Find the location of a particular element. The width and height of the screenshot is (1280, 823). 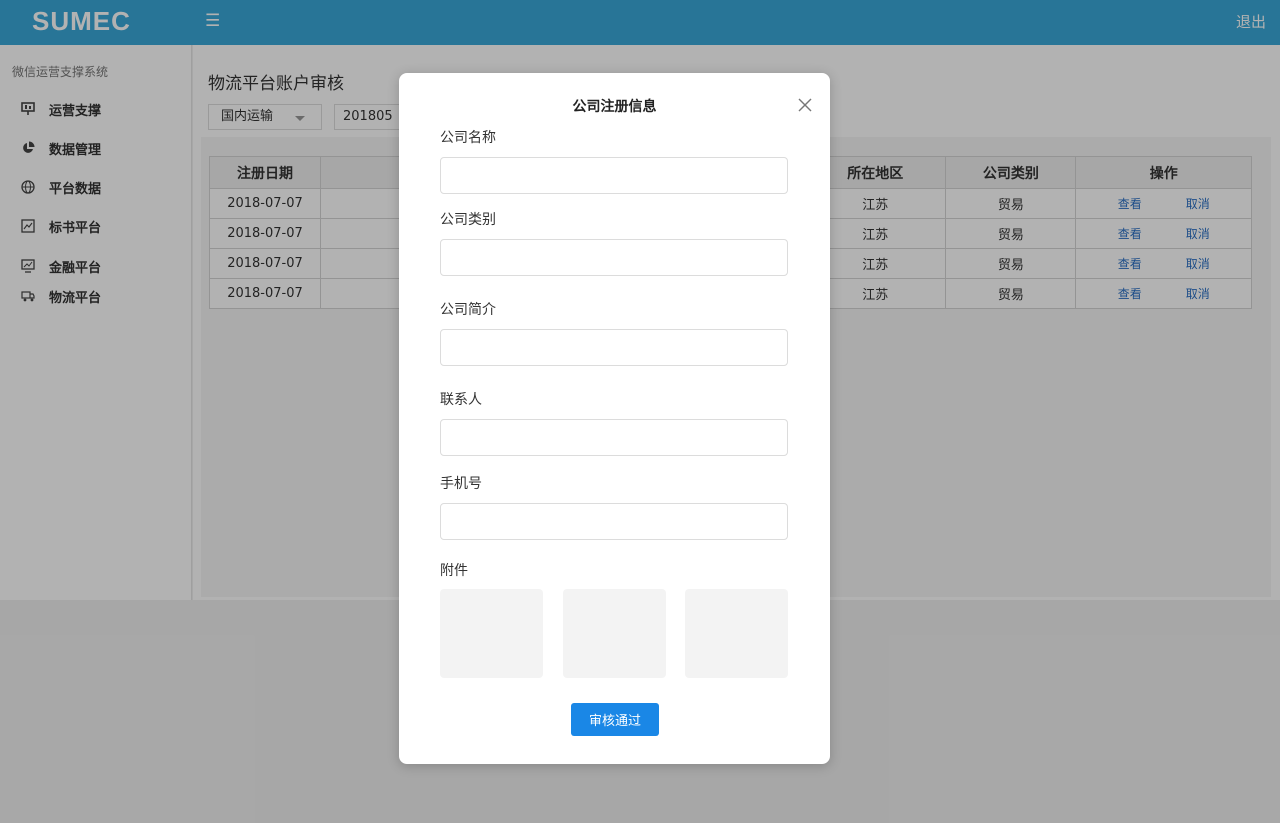

phone-input is located at coordinates (614, 521).